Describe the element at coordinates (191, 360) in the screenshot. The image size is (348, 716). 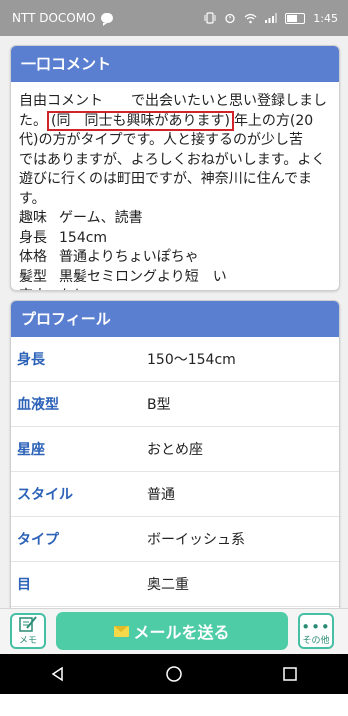
I see `profile-value: 150〜154cm` at that location.